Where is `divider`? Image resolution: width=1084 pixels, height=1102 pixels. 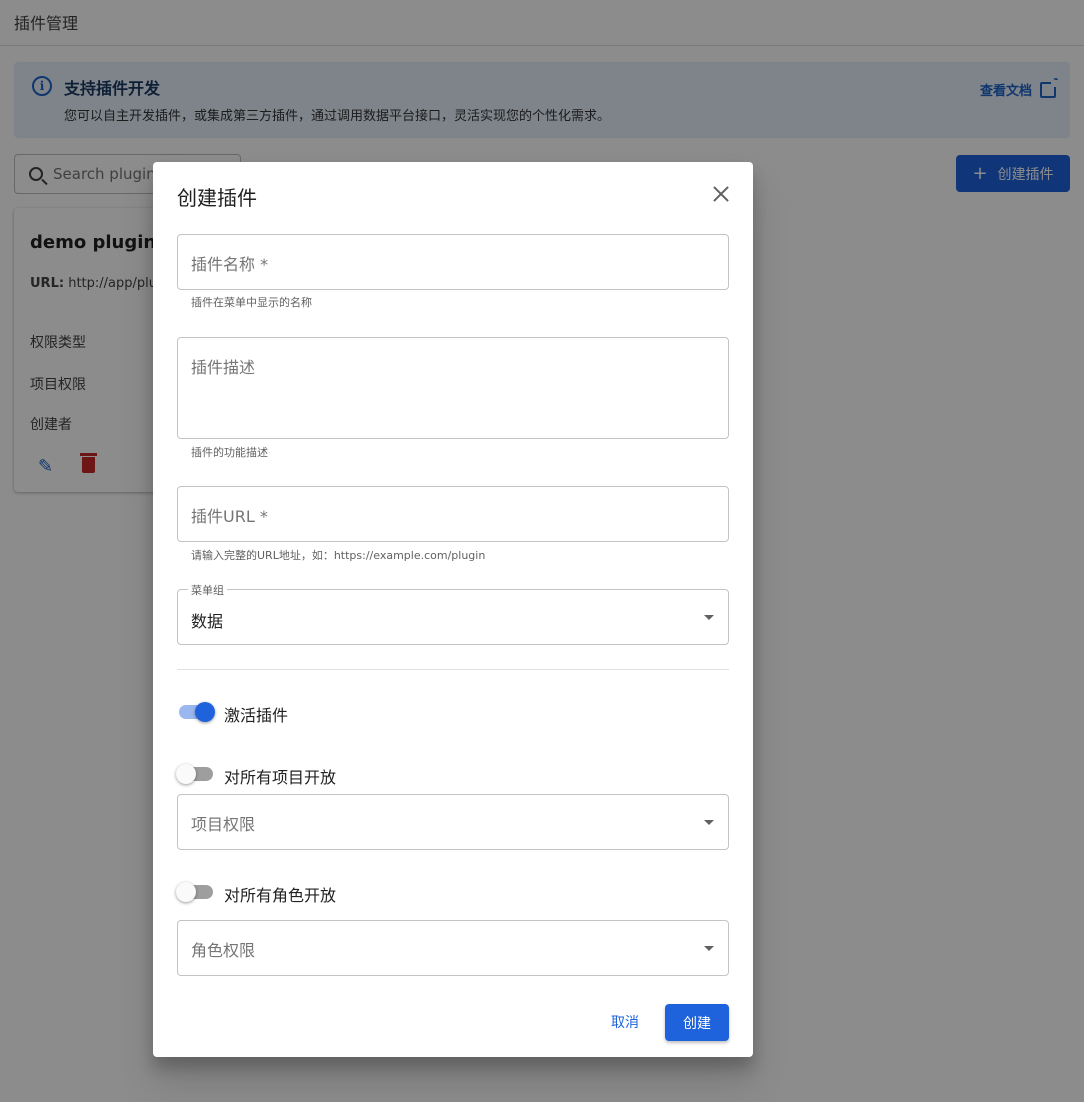 divider is located at coordinates (453, 669).